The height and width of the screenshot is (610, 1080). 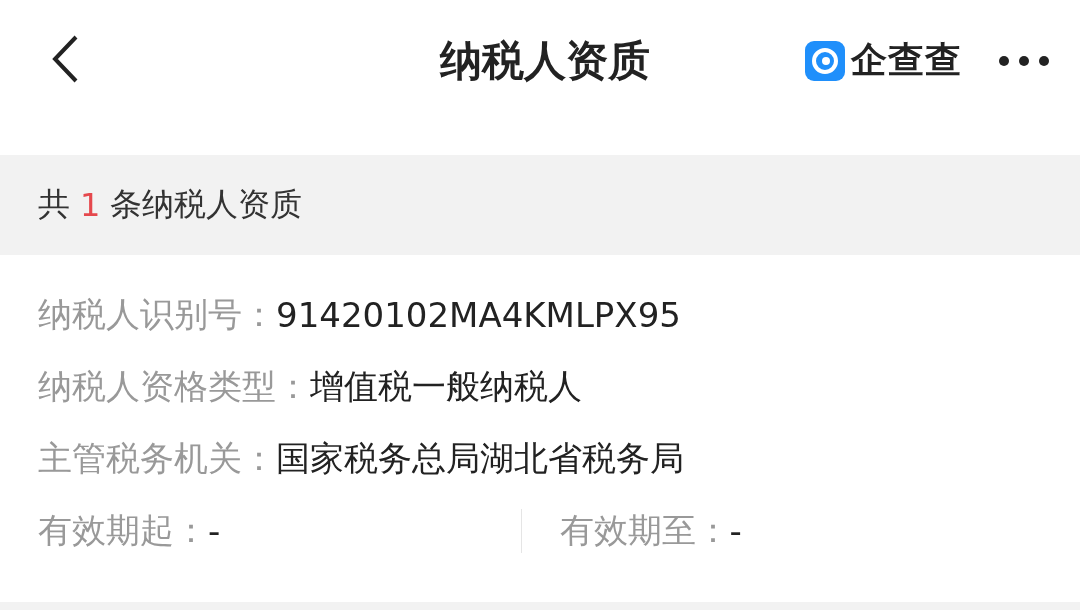 What do you see at coordinates (644, 530) in the screenshot?
I see `field-label: 有效期至：` at bounding box center [644, 530].